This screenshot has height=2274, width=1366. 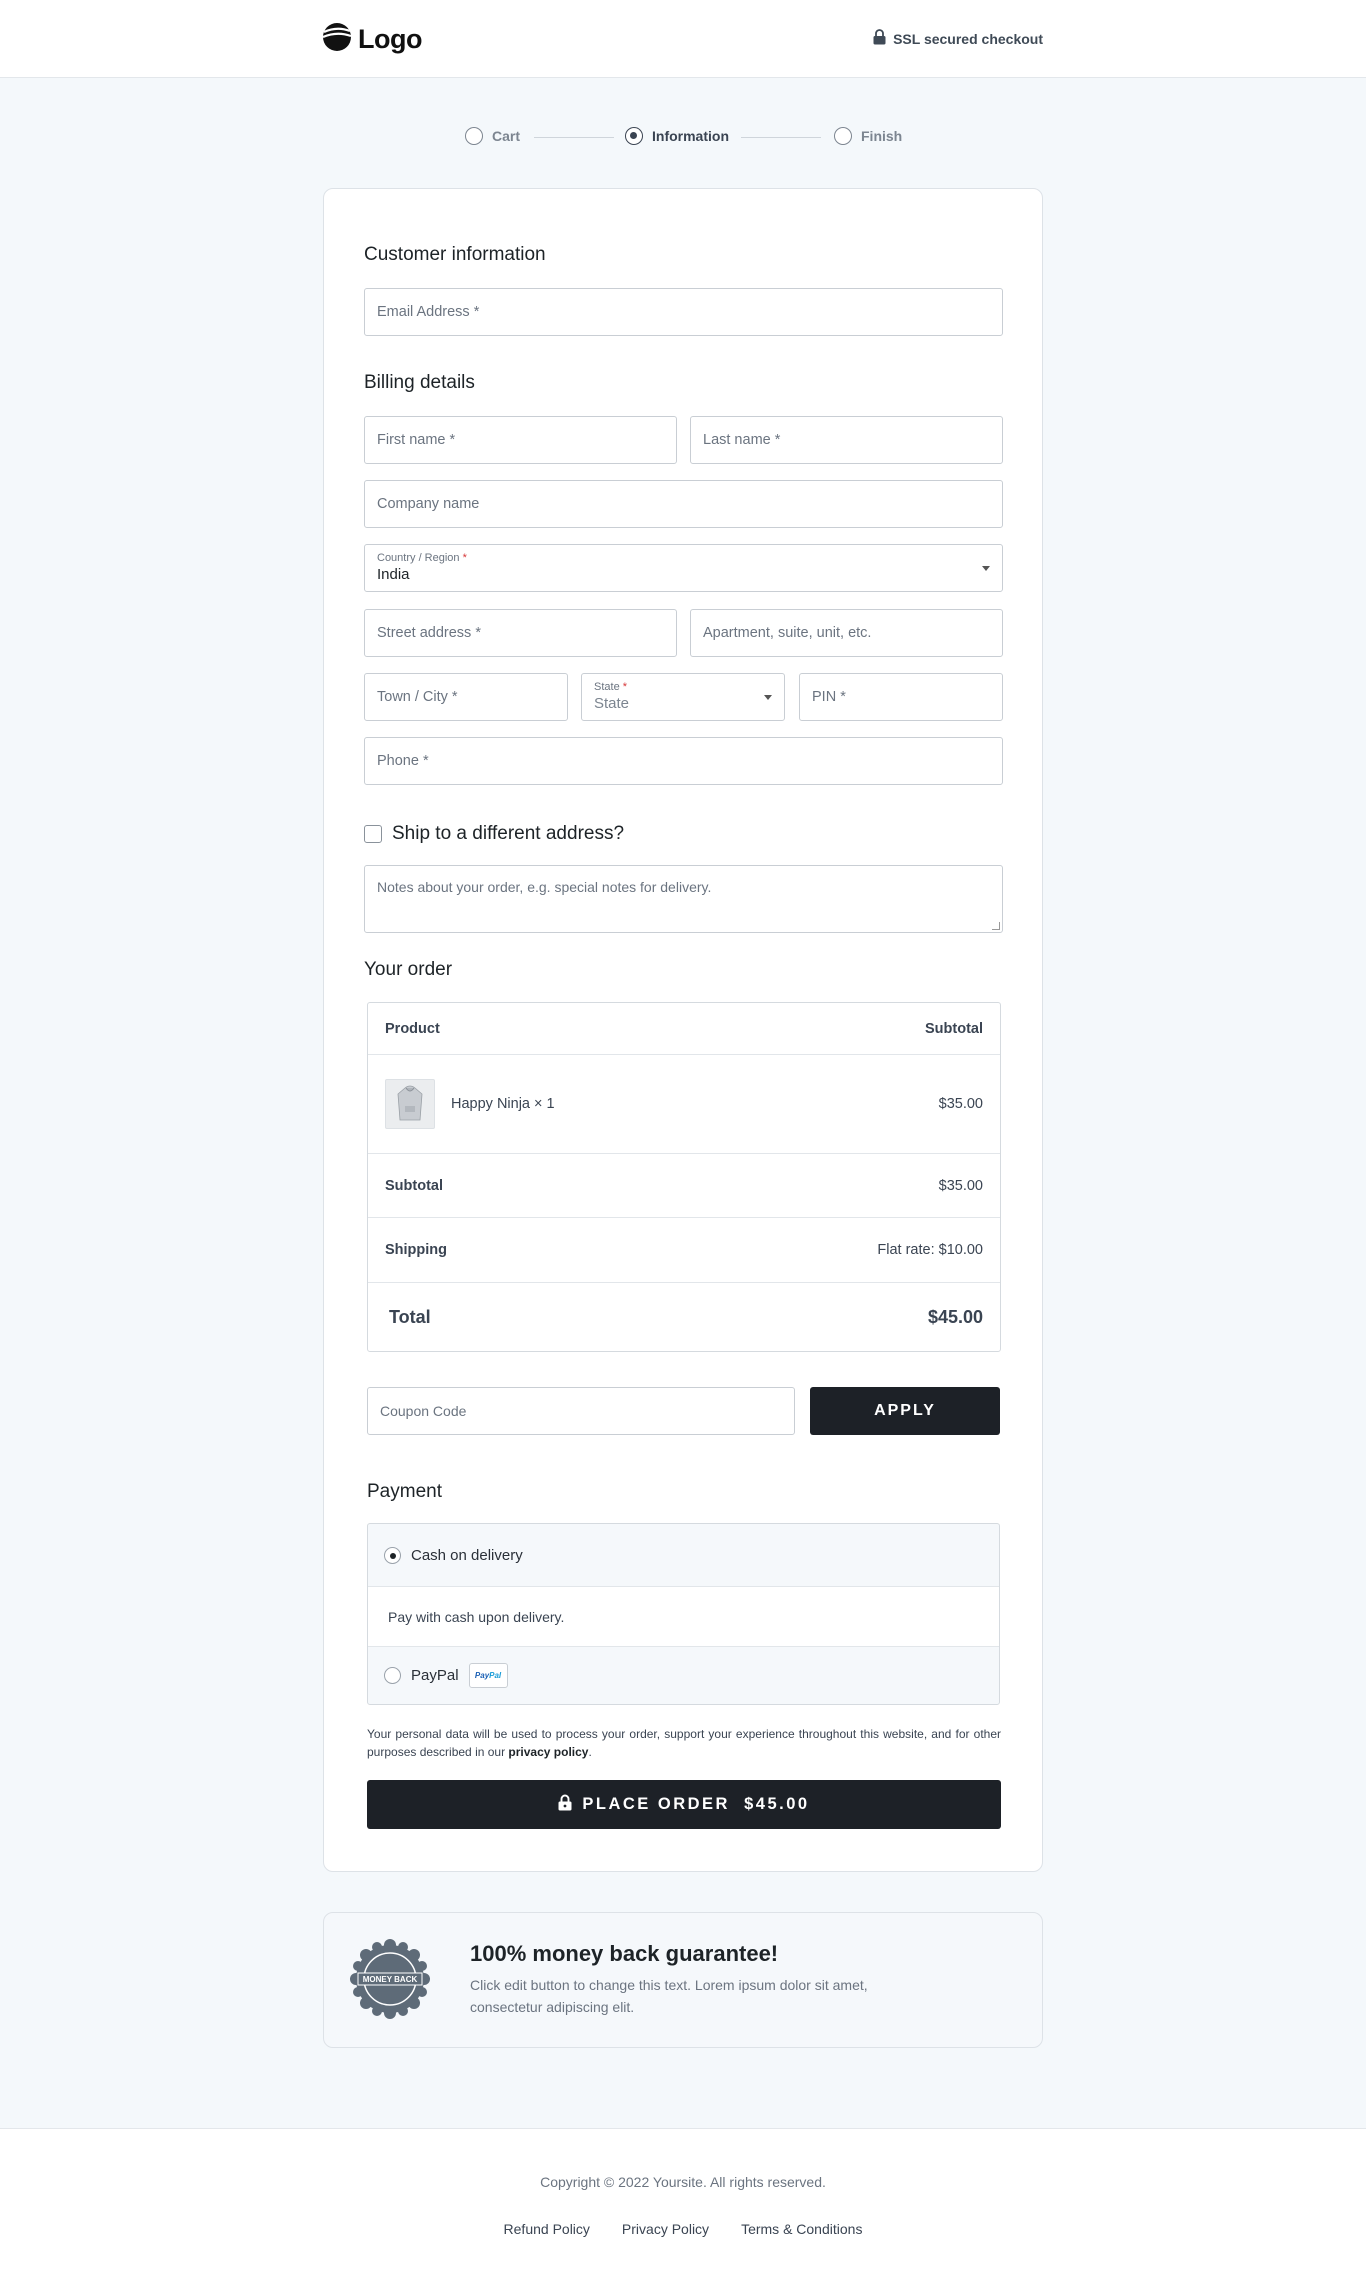 I want to click on phone-field: Phone *, so click(x=683, y=761).